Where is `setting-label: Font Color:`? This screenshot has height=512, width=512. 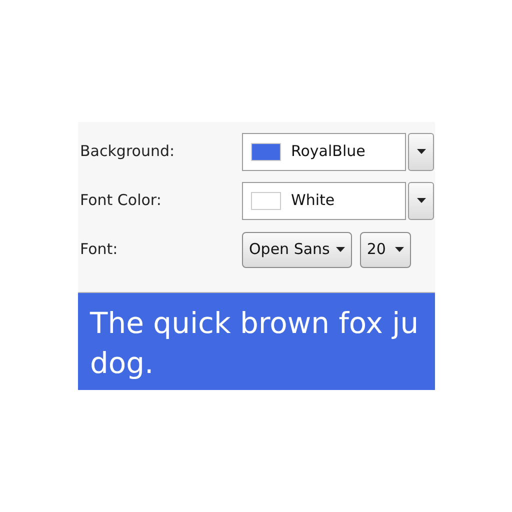 setting-label: Font Color: is located at coordinates (121, 201).